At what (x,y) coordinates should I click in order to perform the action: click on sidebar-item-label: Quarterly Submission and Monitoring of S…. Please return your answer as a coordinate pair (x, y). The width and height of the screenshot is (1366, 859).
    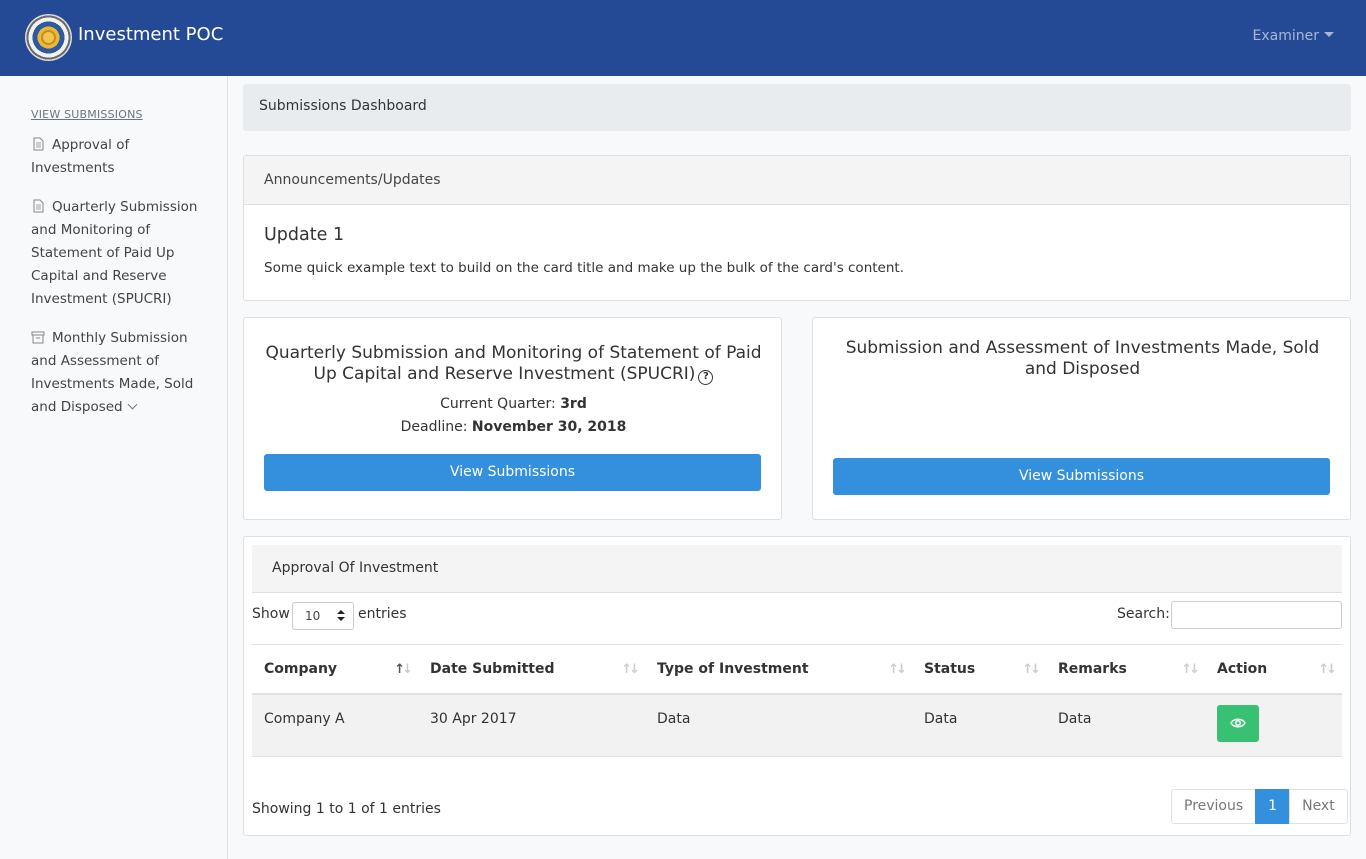
    Looking at the image, I should click on (114, 253).